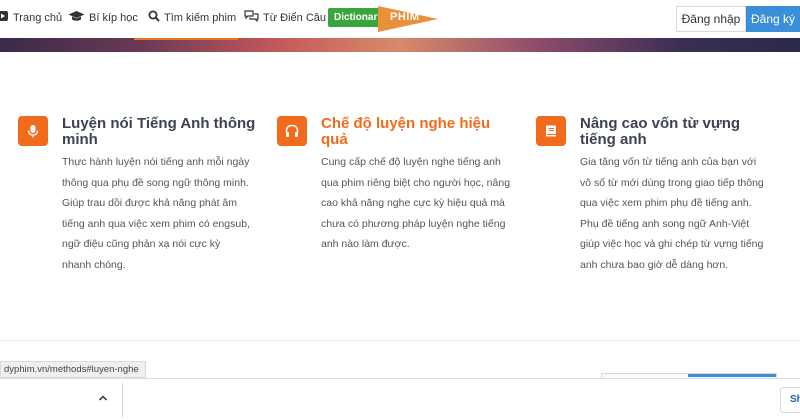 Image resolution: width=800 pixels, height=420 pixels. Describe the element at coordinates (773, 19) in the screenshot. I see `register-button: Đăng ký` at that location.